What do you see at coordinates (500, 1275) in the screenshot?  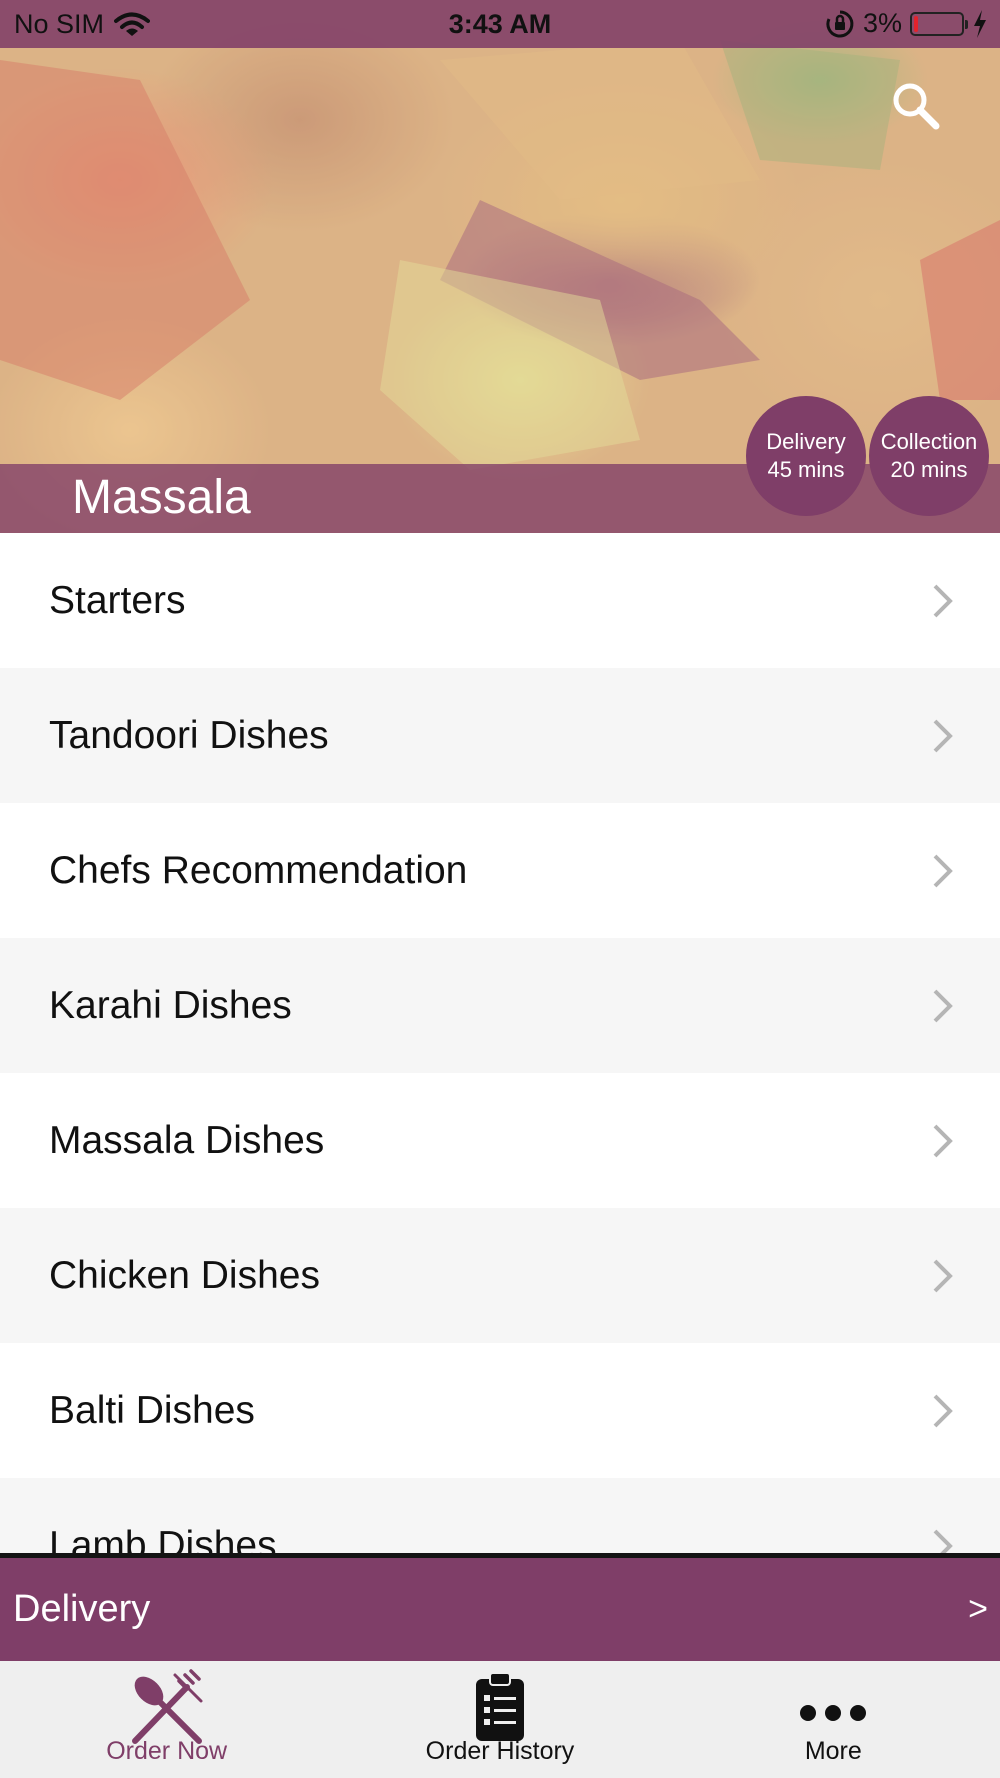 I see `category-item-chicken: Chicken Dishes` at bounding box center [500, 1275].